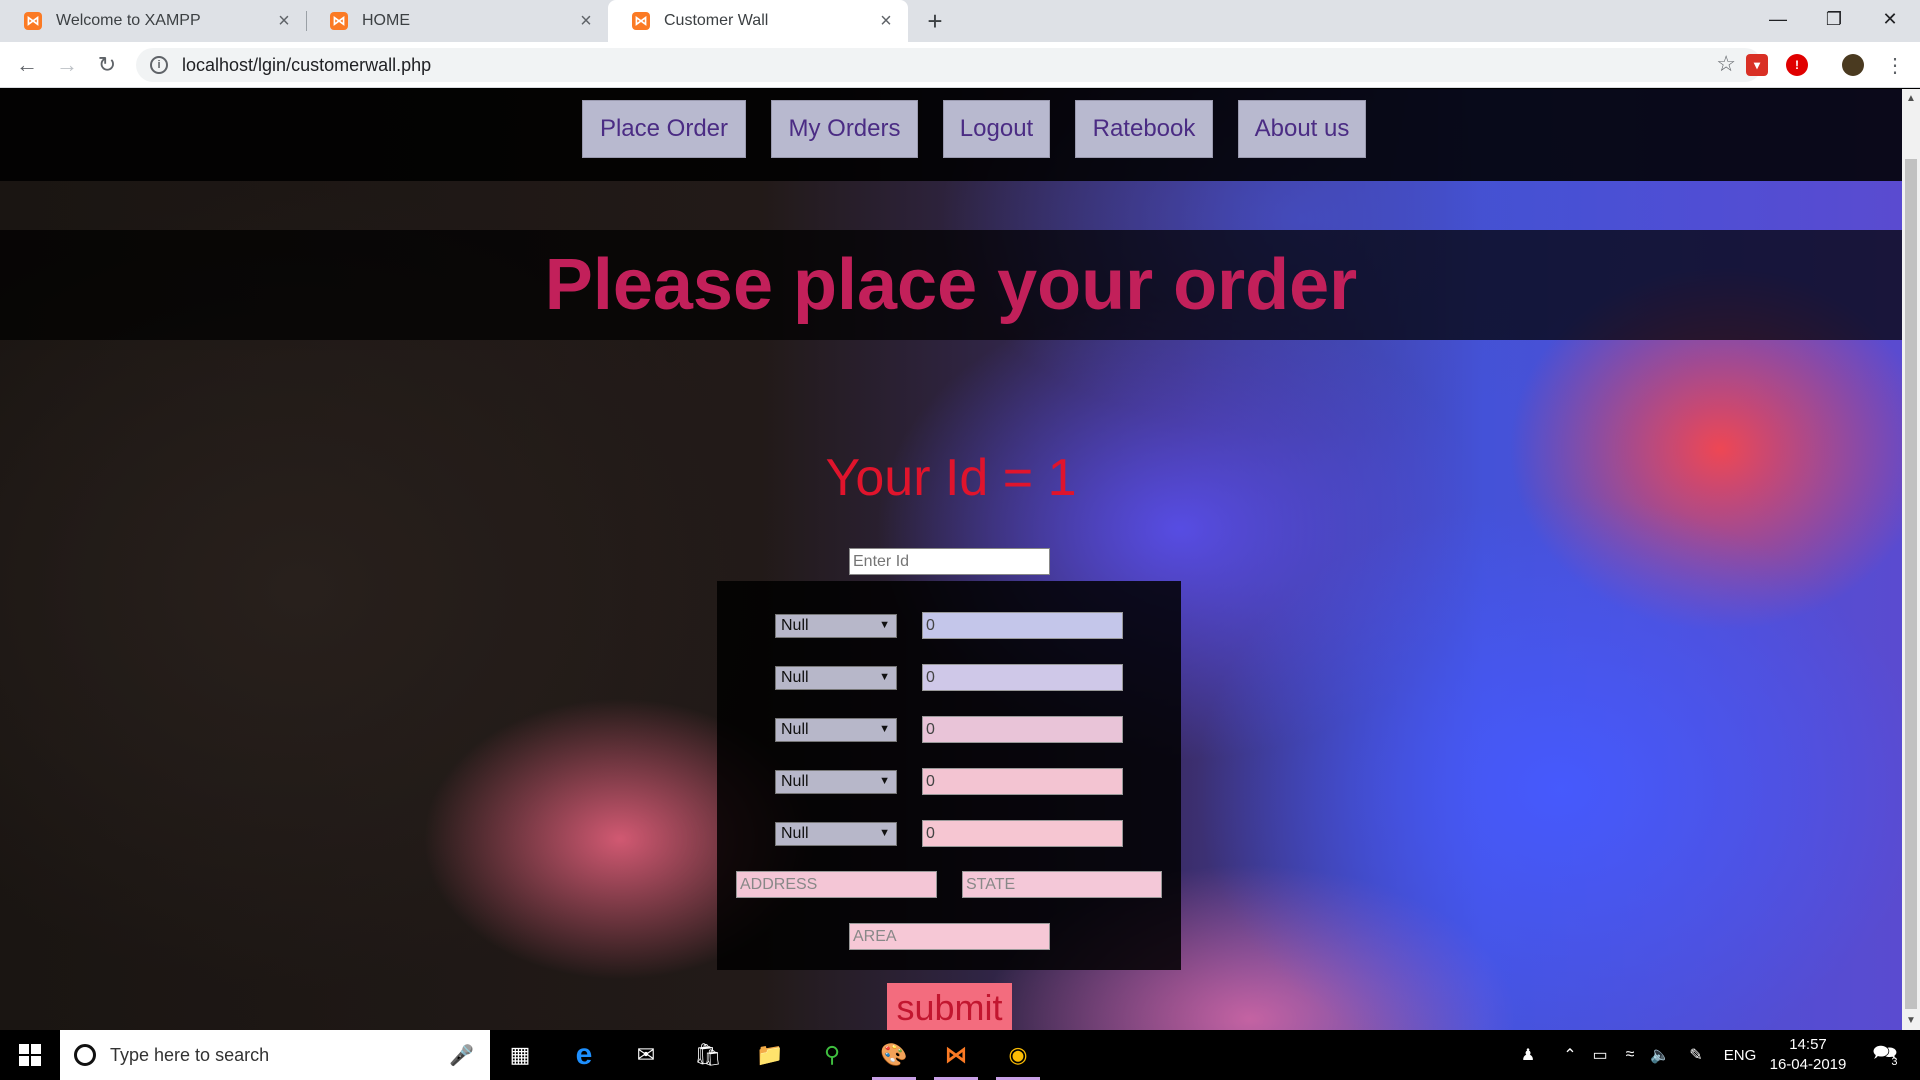  I want to click on people-icon: ♟, so click(1528, 1055).